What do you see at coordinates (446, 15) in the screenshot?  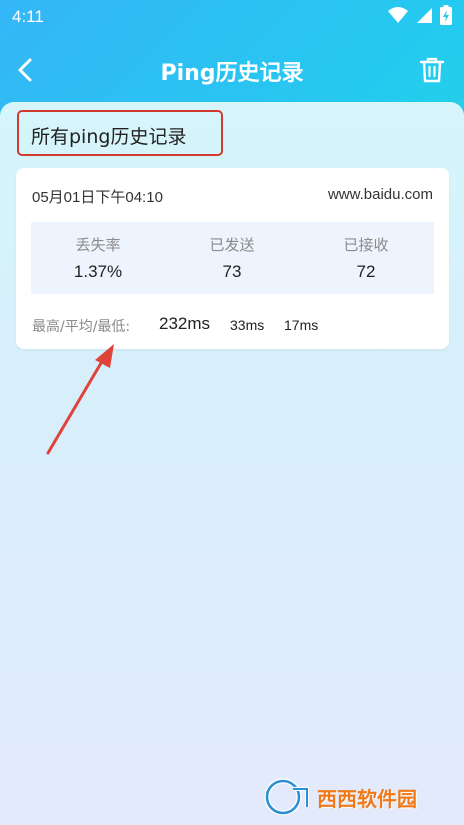 I see `battery-icon` at bounding box center [446, 15].